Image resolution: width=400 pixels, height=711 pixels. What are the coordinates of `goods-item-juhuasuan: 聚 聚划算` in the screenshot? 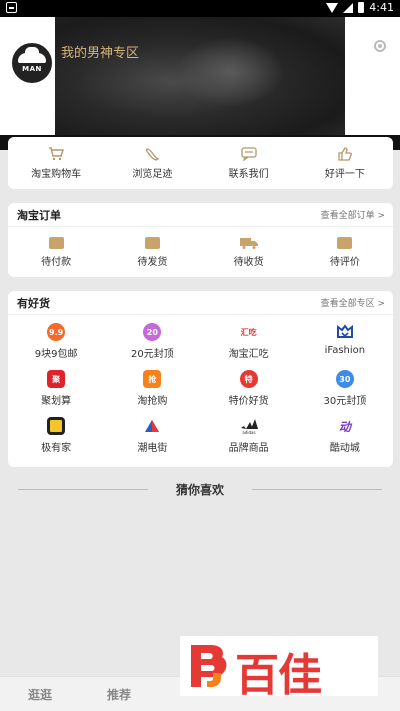 It's located at (56, 388).